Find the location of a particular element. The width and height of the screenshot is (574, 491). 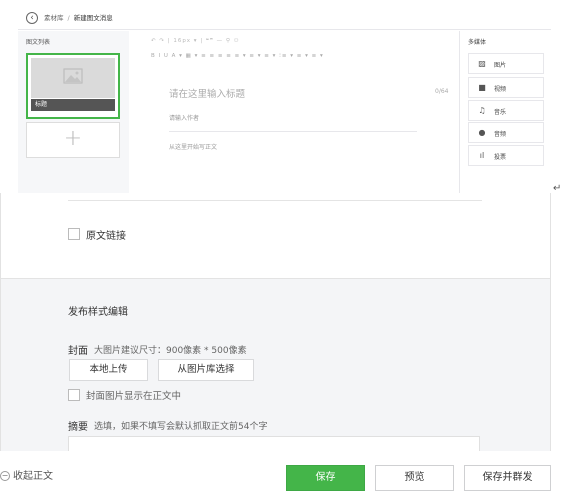

body-input: 从这里开始写正文 is located at coordinates (193, 146).